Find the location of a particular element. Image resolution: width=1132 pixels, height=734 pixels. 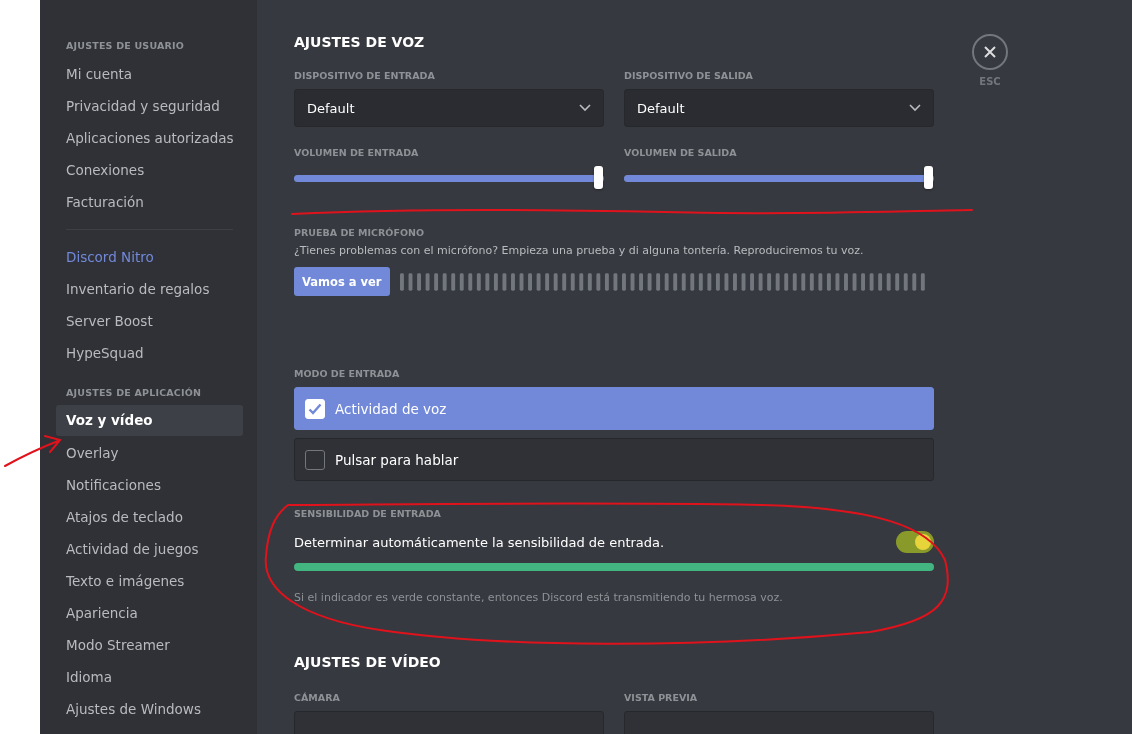

sidebar-item: Texto e imágenes is located at coordinates (149, 581).